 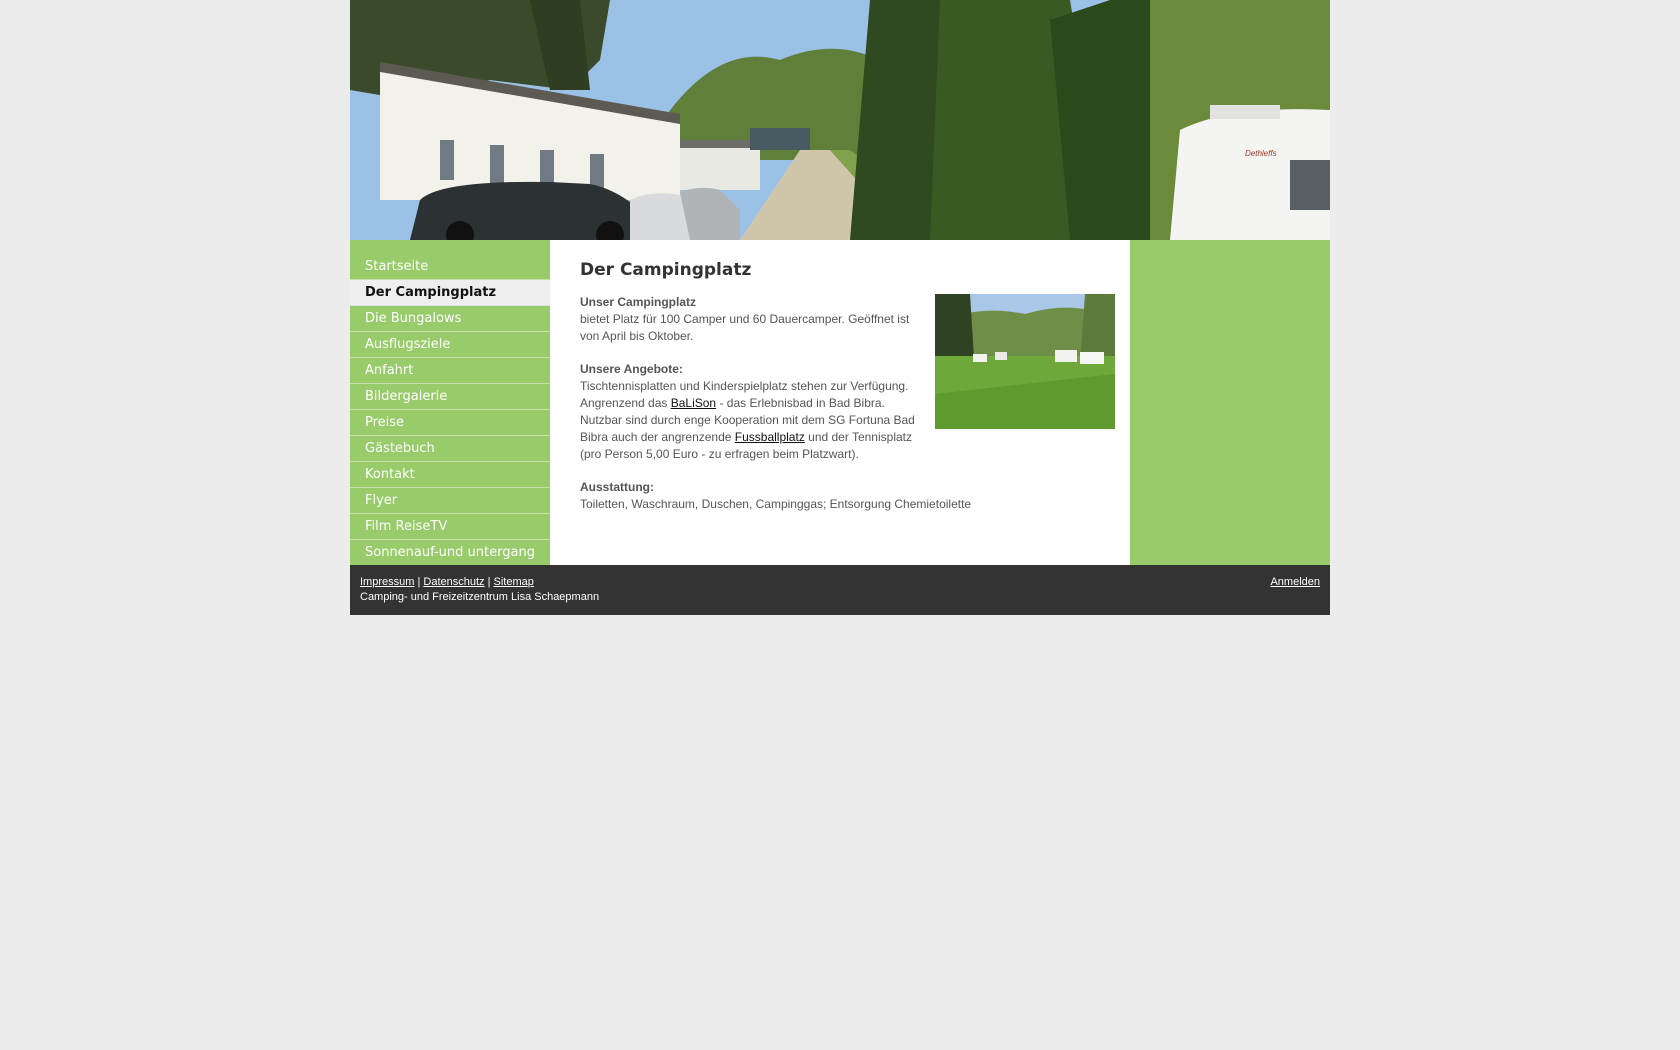 I want to click on section-heading-campingplatz: Unser Campingplatz, so click(x=638, y=302).